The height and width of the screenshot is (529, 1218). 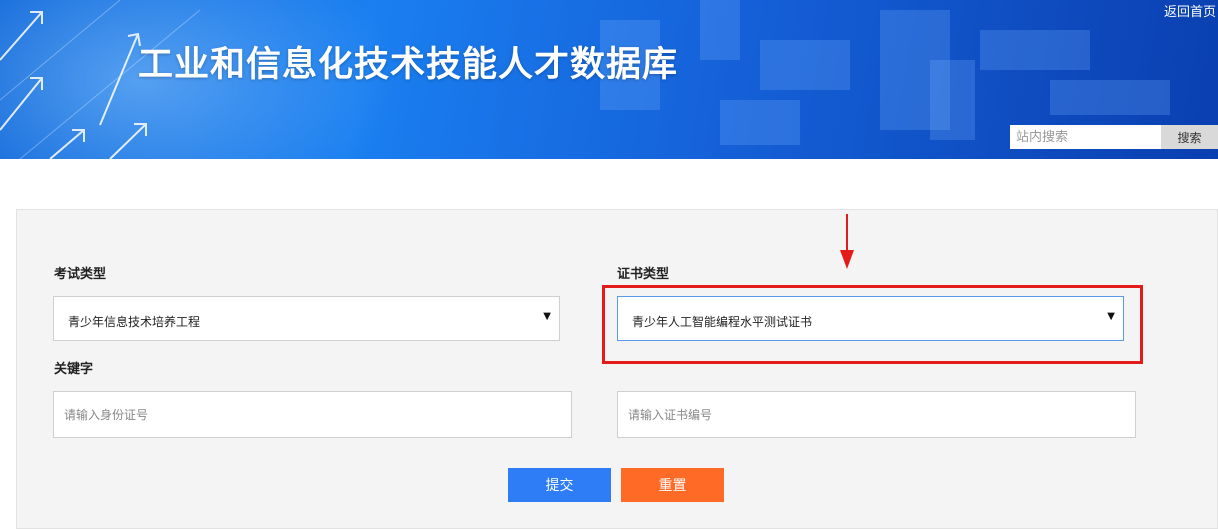 I want to click on reset-button: 重置, so click(x=672, y=485).